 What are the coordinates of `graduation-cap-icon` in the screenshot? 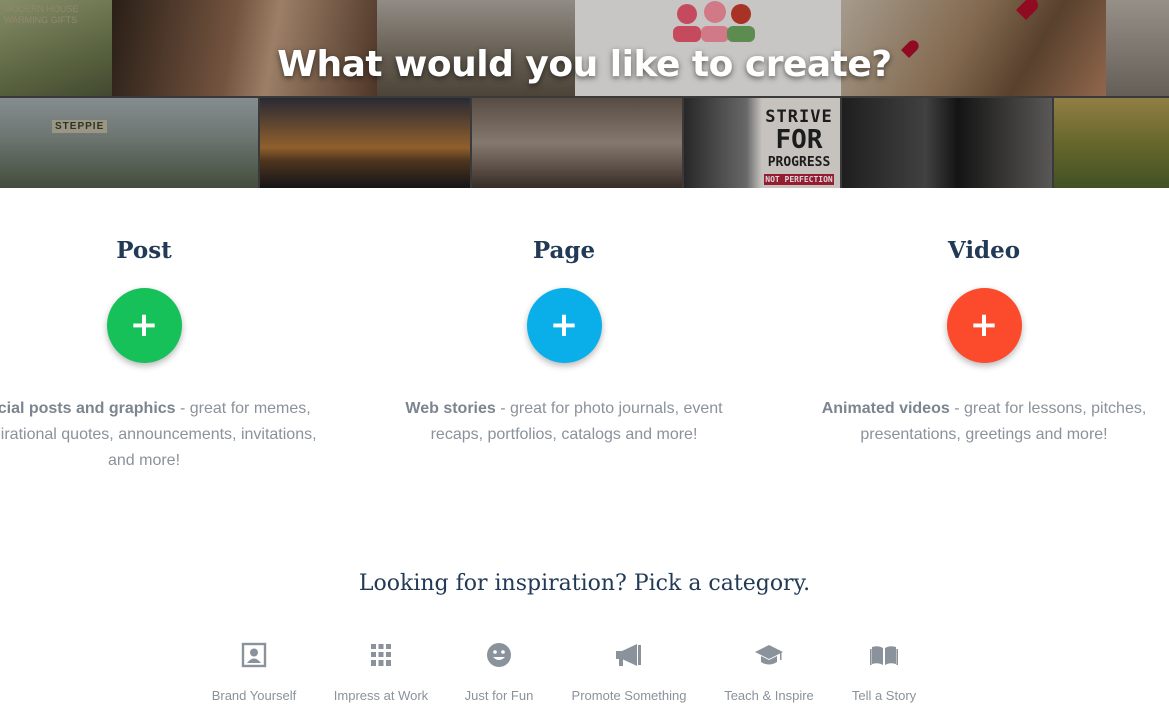 It's located at (769, 655).